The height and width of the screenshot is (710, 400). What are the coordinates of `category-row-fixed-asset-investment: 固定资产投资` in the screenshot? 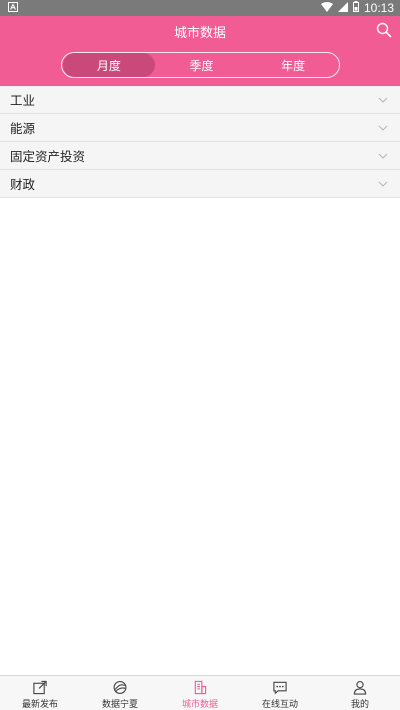 It's located at (200, 156).